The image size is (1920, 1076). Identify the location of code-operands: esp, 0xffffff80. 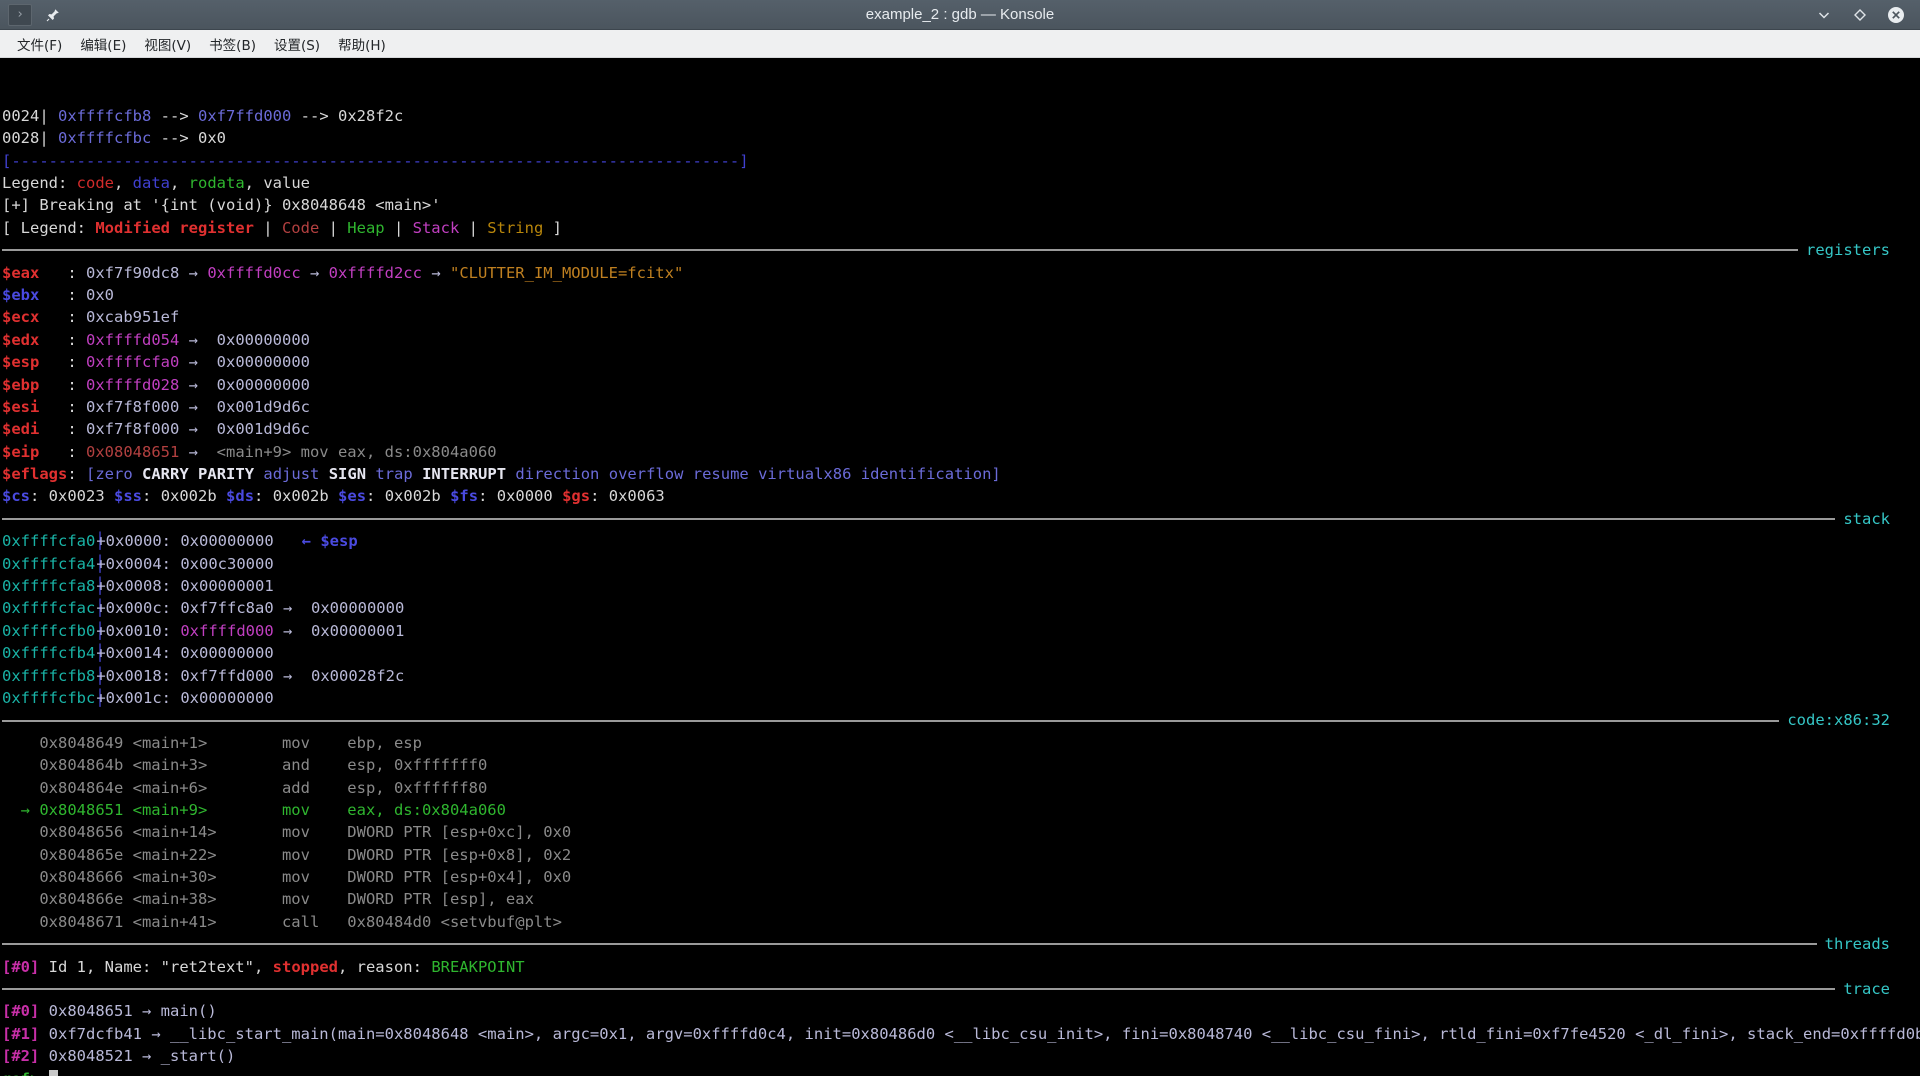
(417, 787).